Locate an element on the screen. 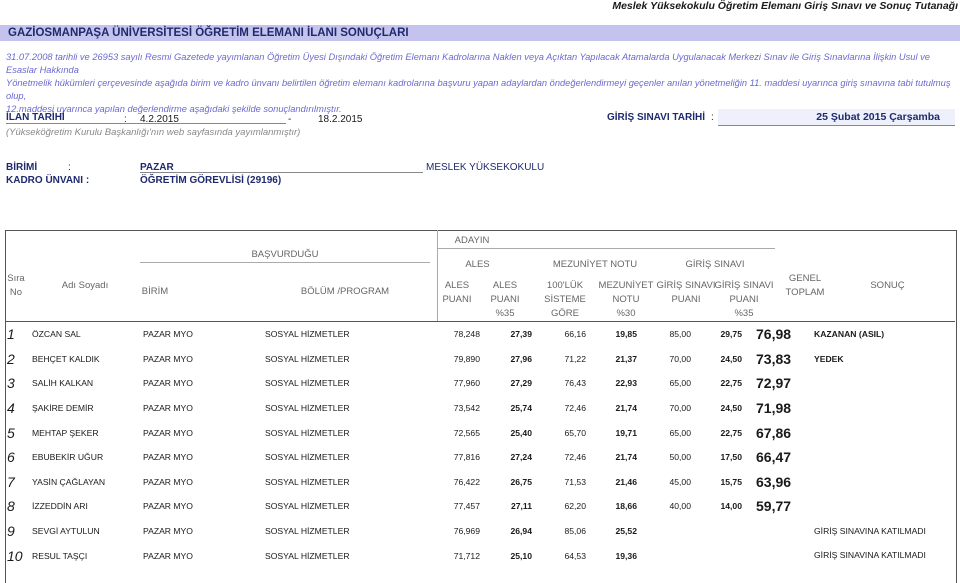 This screenshot has width=960, height=583. entry-exam-35-score: 14,00 is located at coordinates (731, 506).